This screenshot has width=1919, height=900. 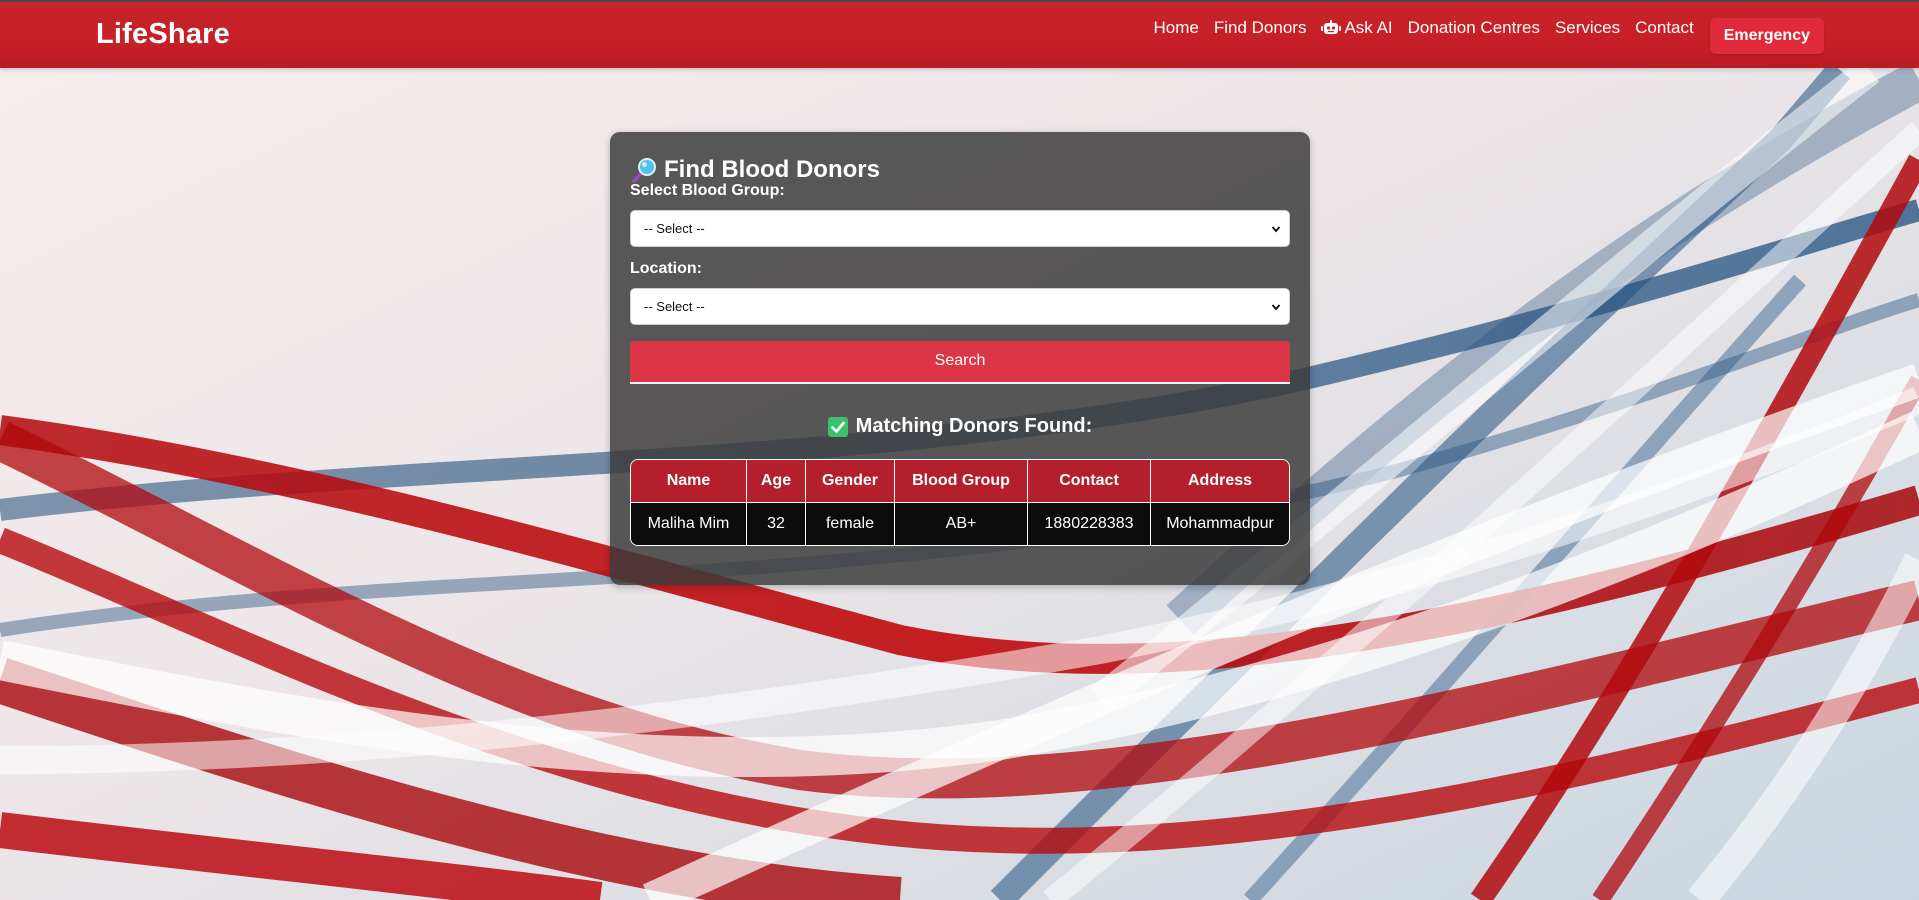 What do you see at coordinates (666, 268) in the screenshot?
I see `location-label: Location:` at bounding box center [666, 268].